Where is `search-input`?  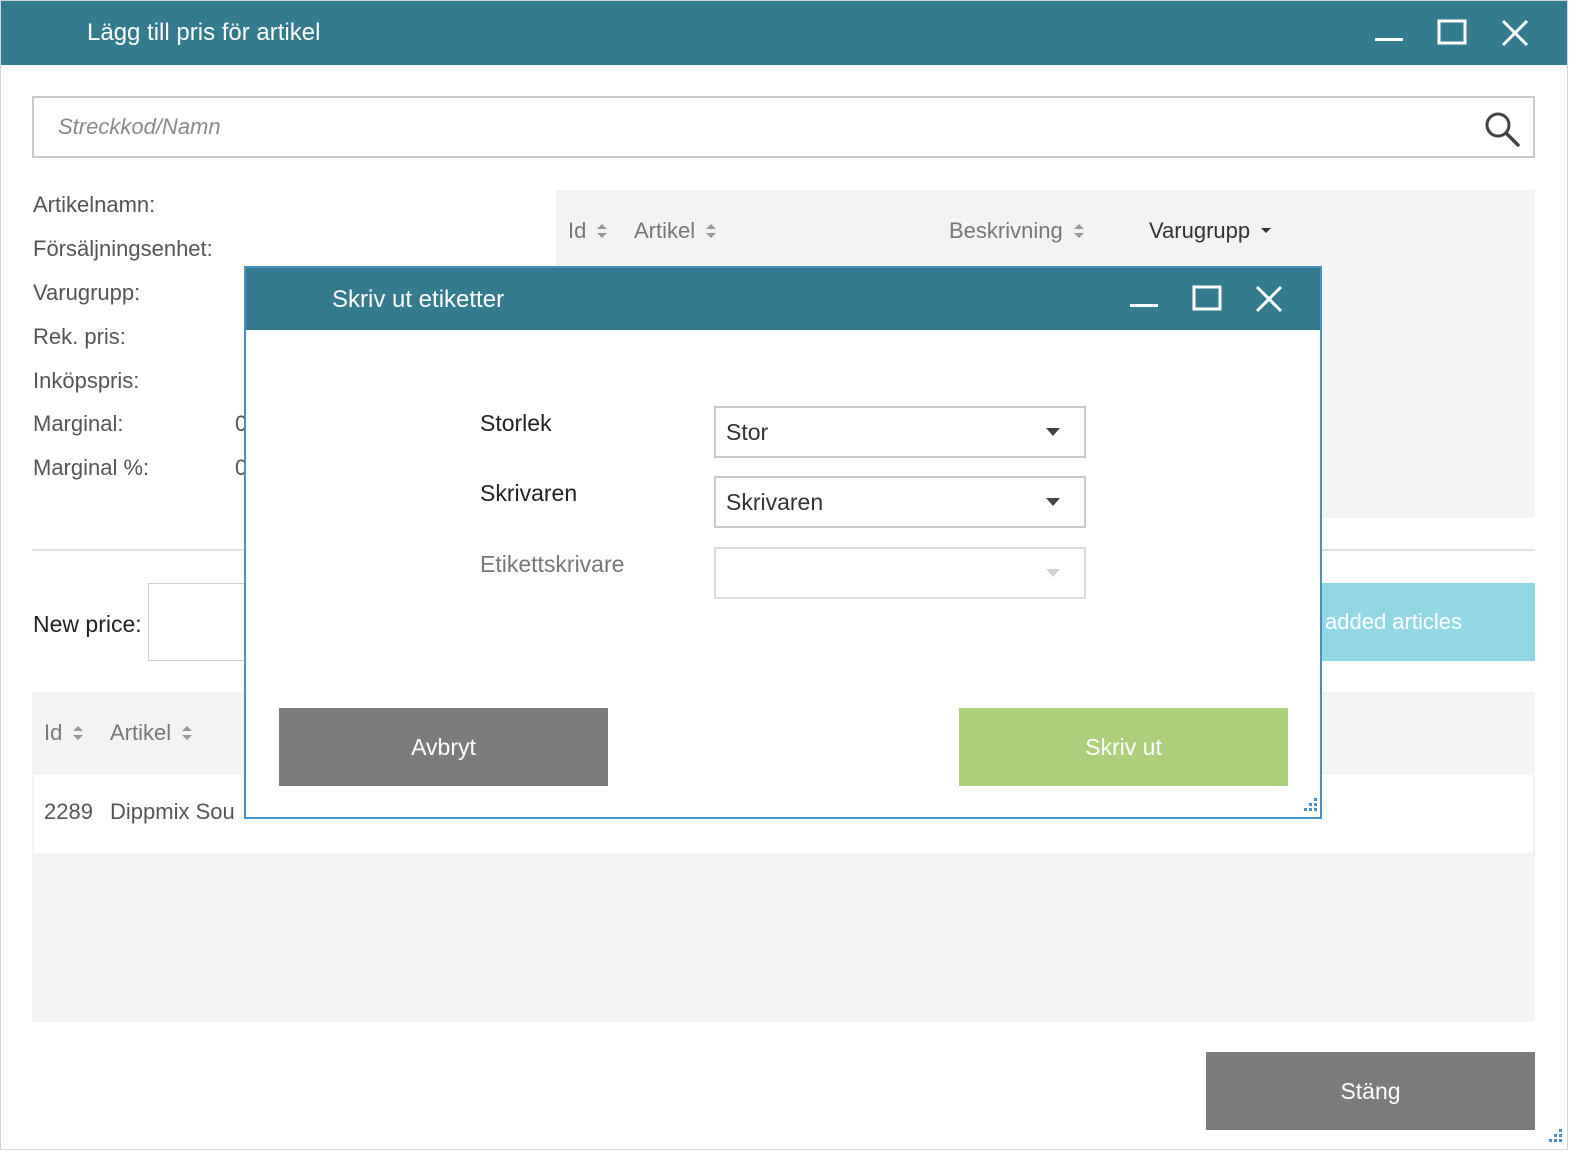 search-input is located at coordinates (783, 127).